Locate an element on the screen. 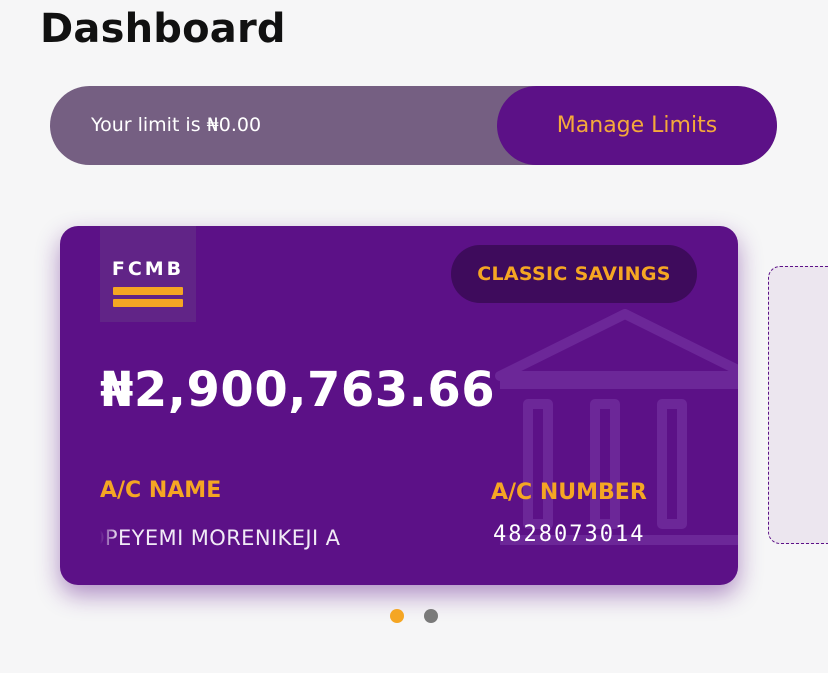  pager-dot is located at coordinates (431, 616).